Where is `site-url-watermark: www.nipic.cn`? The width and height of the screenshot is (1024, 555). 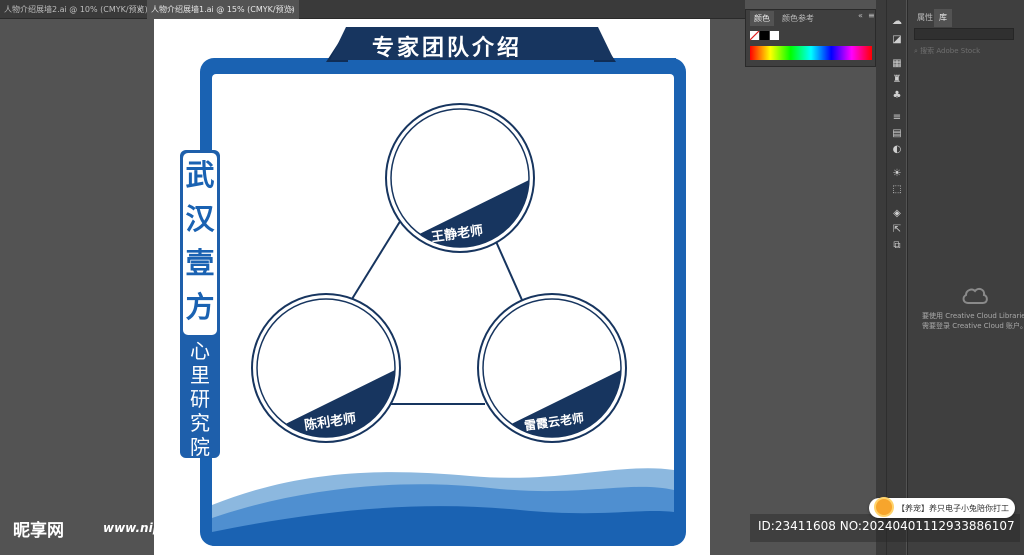
site-url-watermark: www.nipic.cn is located at coordinates (148, 528).